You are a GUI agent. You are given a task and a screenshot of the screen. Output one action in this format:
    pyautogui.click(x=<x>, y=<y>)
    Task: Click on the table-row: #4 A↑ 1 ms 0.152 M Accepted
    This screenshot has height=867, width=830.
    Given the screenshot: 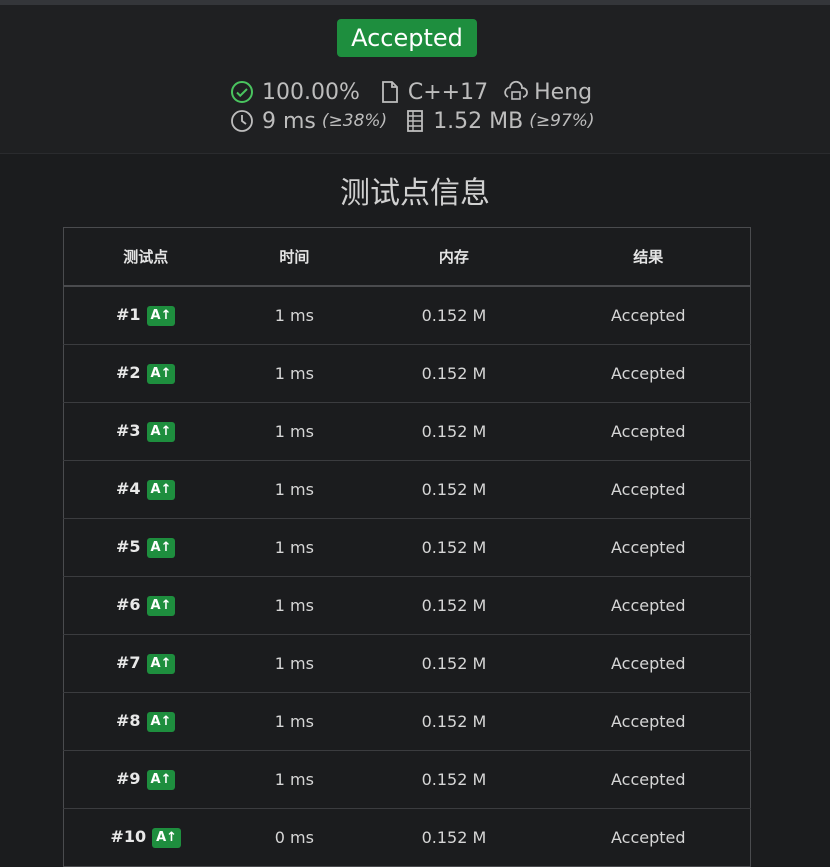 What is the action you would take?
    pyautogui.click(x=407, y=489)
    